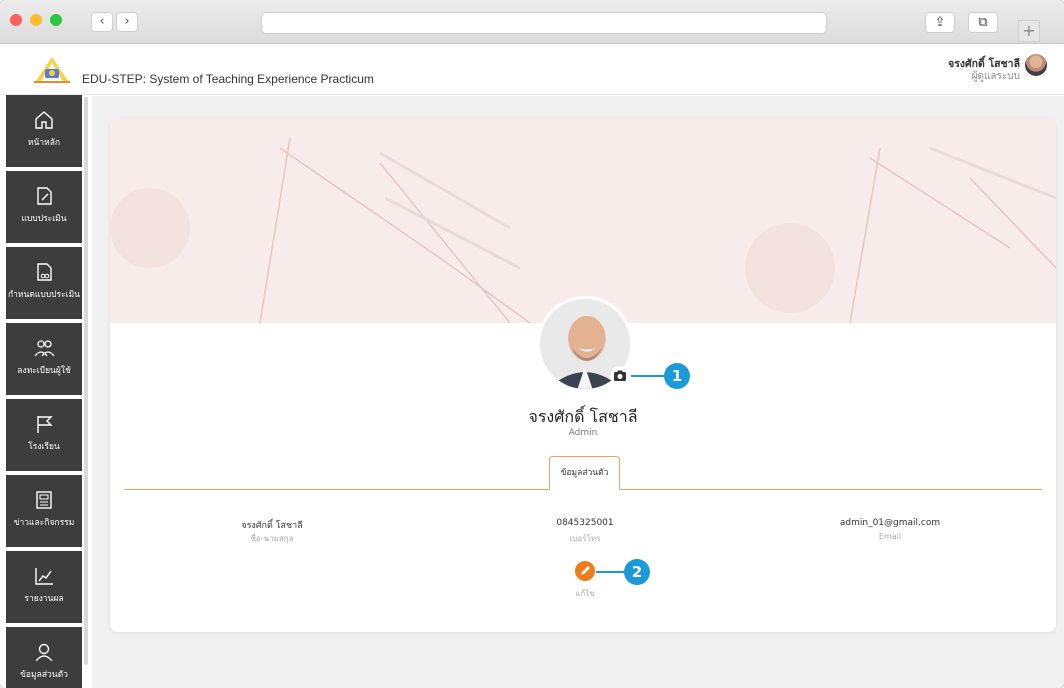  What do you see at coordinates (44, 131) in the screenshot?
I see `sidebar-item-home: หน้าหลัก` at bounding box center [44, 131].